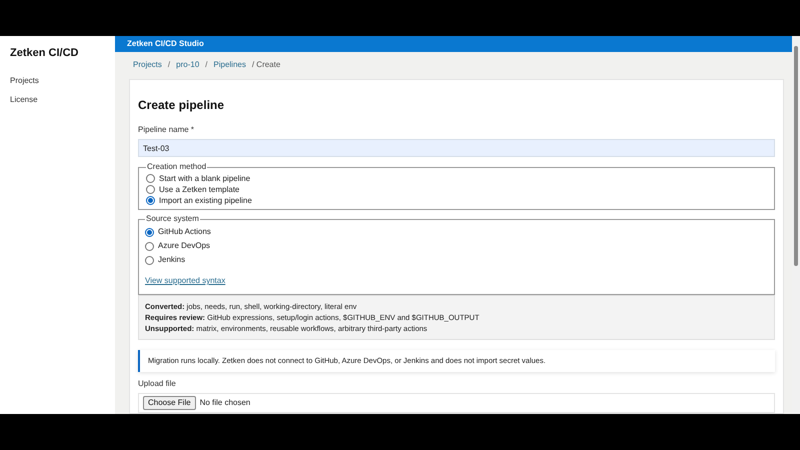  What do you see at coordinates (456, 403) in the screenshot?
I see `file-upload-field: Choose File No file chosen` at bounding box center [456, 403].